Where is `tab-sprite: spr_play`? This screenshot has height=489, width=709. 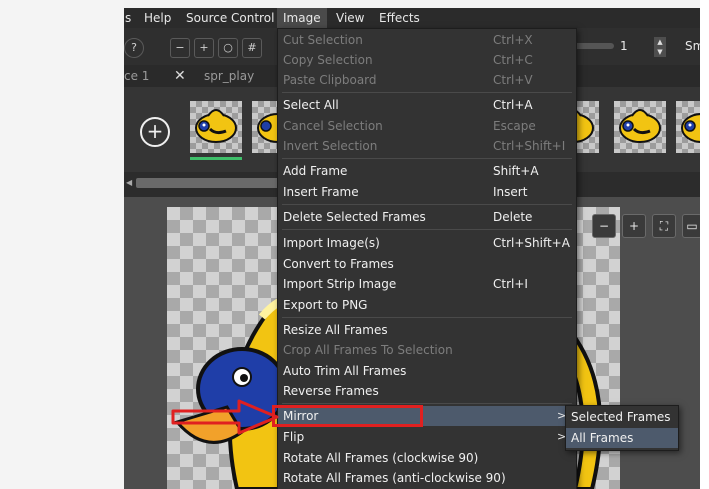
tab-sprite: spr_play is located at coordinates (229, 76).